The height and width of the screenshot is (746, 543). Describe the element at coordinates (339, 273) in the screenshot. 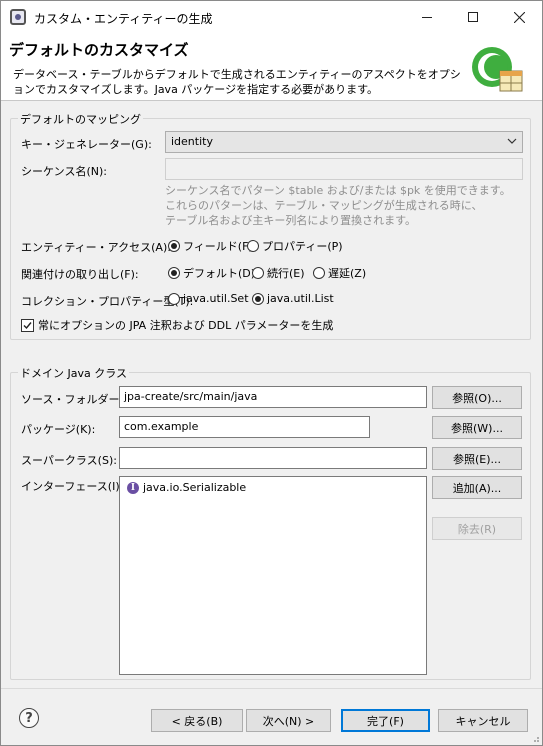

I see `fetch-lazy-radio: 遅延(Z)` at that location.